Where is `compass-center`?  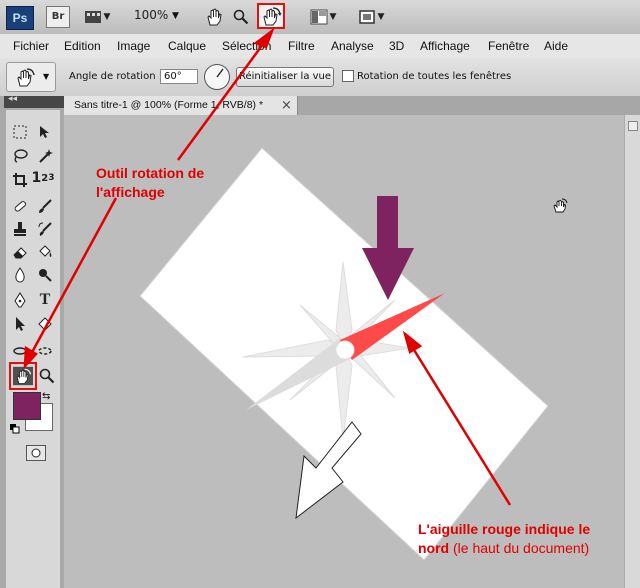
compass-center is located at coordinates (345, 350).